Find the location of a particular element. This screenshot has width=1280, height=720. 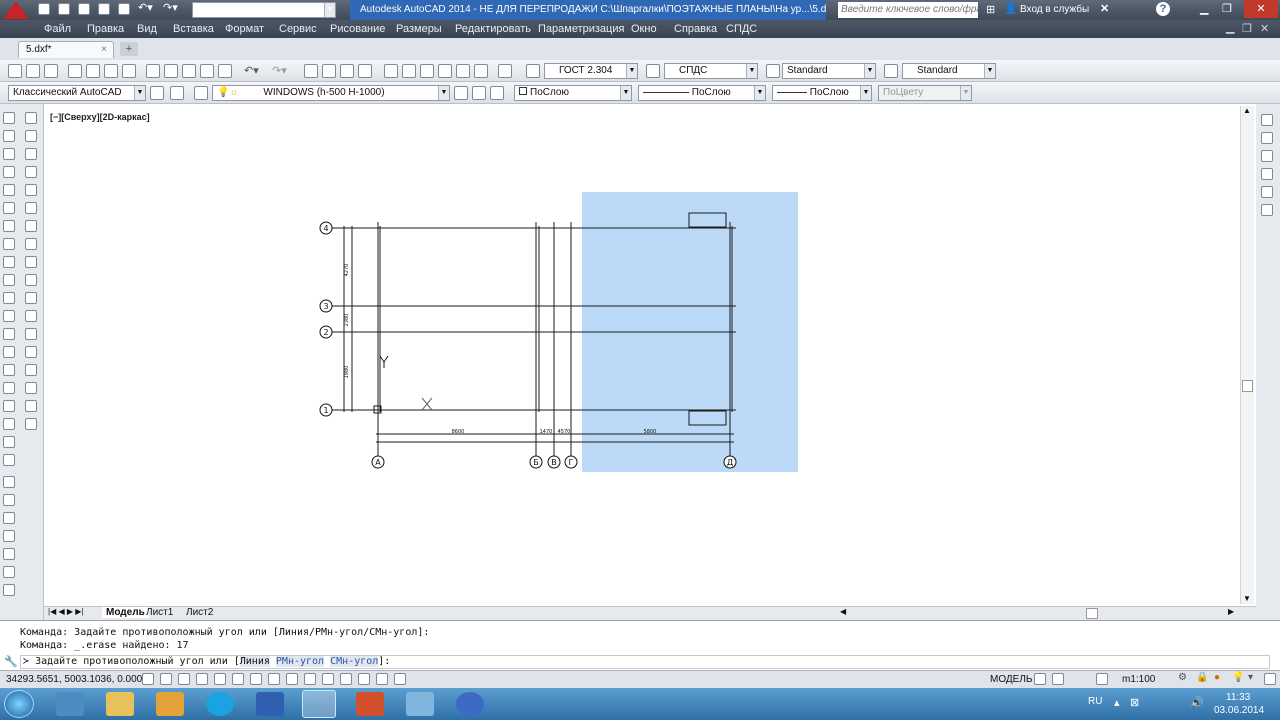

make-block-icon is located at coordinates (9, 334).